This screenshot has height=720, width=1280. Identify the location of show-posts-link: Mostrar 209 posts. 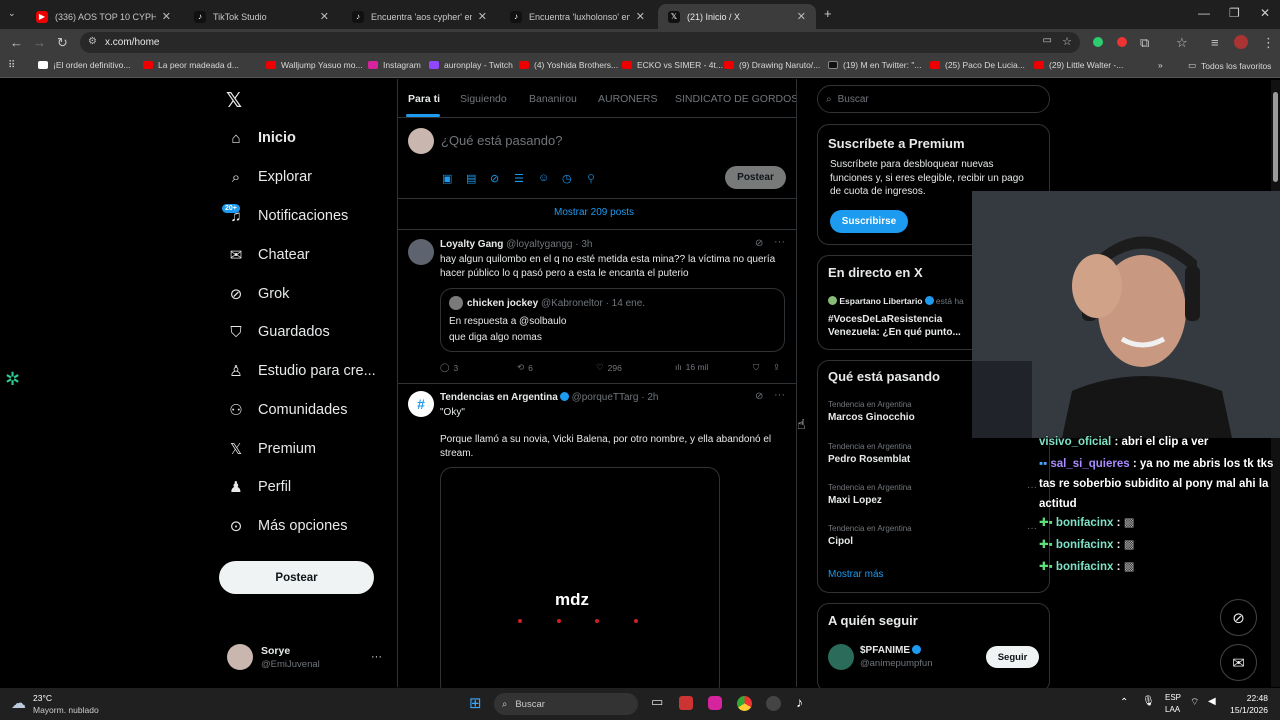
(594, 212).